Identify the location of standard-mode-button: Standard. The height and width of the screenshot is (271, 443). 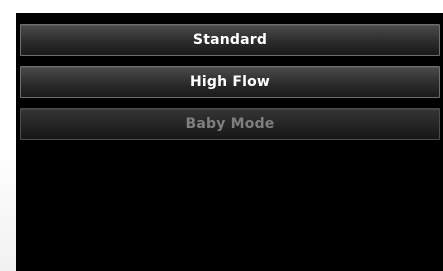
(230, 40).